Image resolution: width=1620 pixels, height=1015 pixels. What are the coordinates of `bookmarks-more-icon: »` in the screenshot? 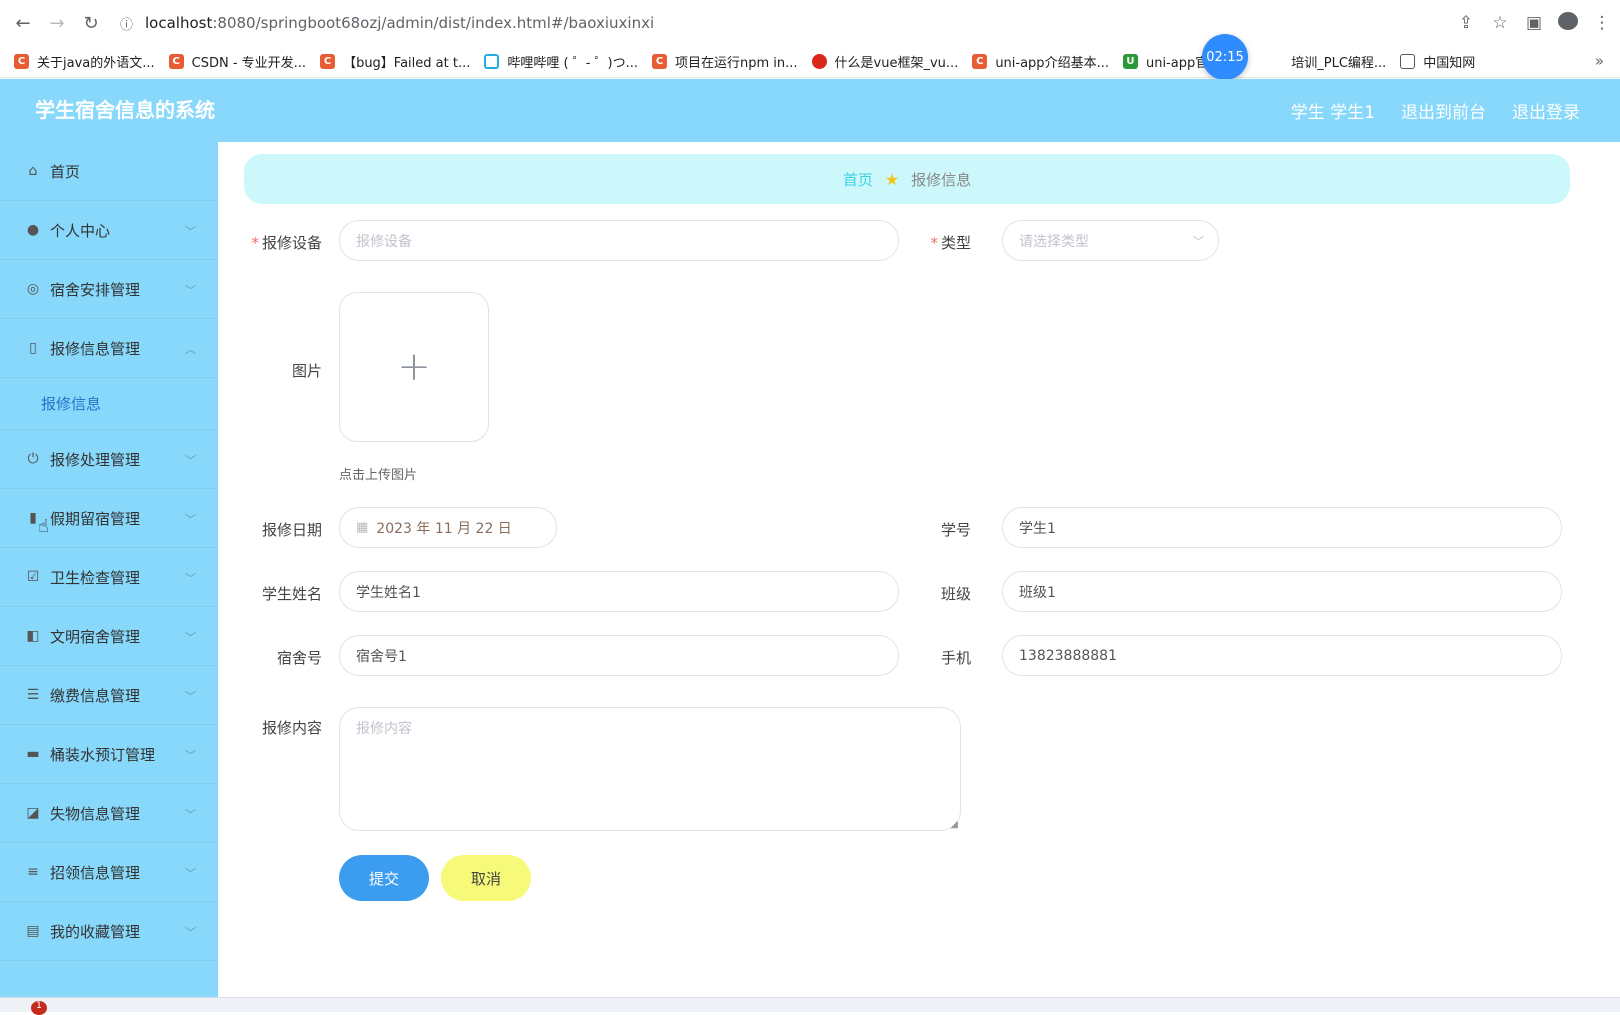 It's located at (1599, 61).